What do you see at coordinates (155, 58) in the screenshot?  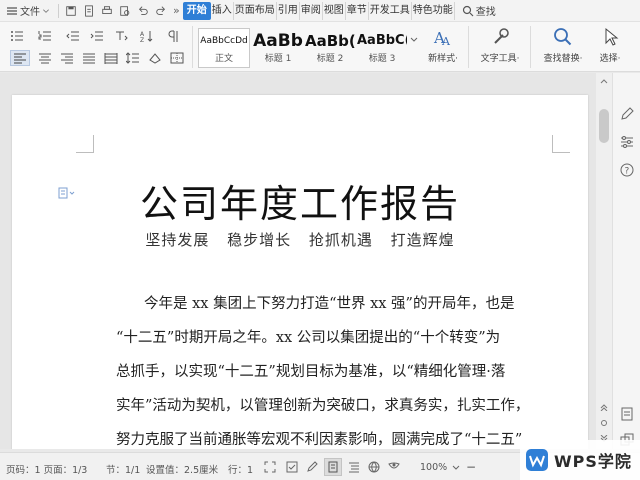 I see `shading-icon` at bounding box center [155, 58].